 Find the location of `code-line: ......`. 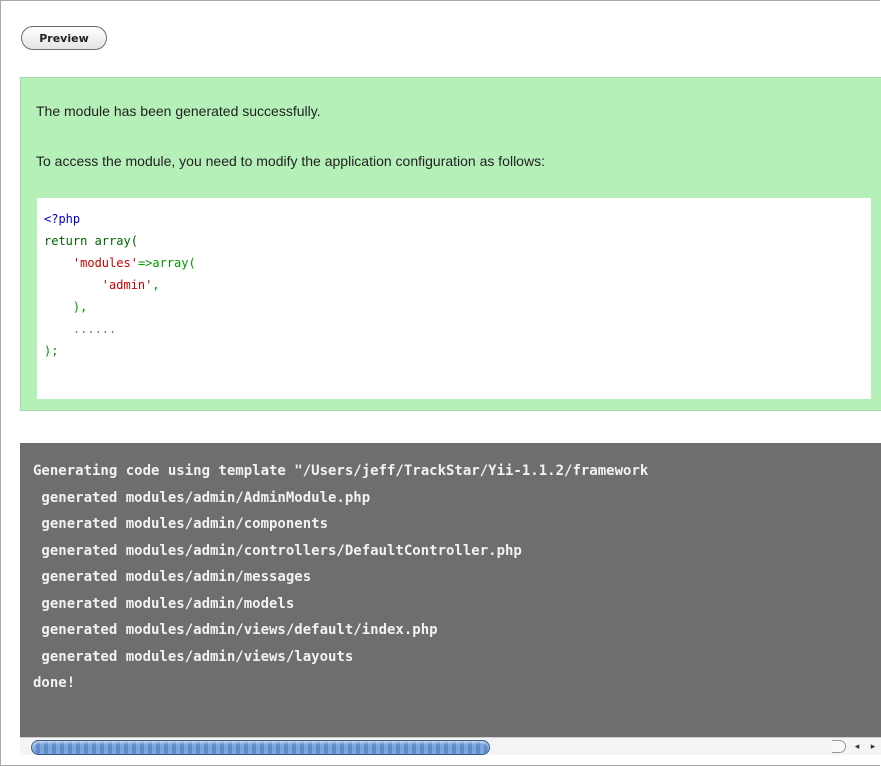

code-line: ...... is located at coordinates (80, 329).